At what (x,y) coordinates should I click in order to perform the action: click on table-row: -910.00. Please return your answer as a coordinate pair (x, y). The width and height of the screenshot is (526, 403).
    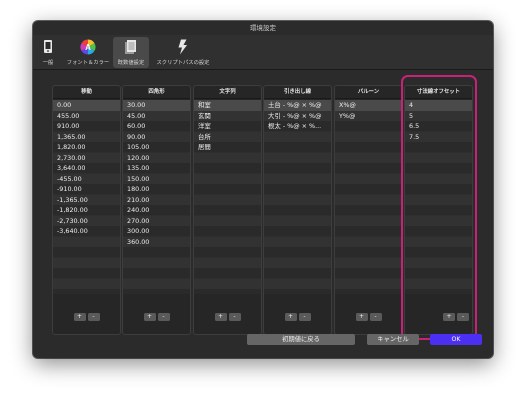
    Looking at the image, I should click on (86, 189).